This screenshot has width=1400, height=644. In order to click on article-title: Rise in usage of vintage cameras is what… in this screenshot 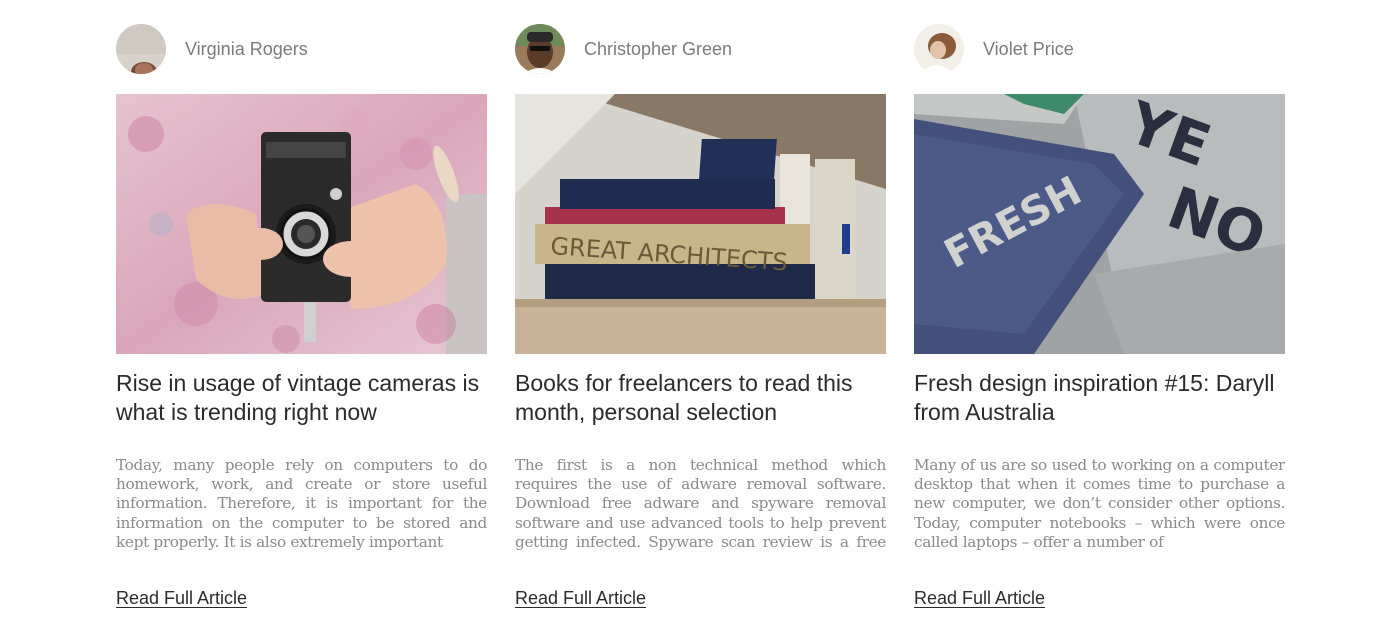, I will do `click(301, 398)`.